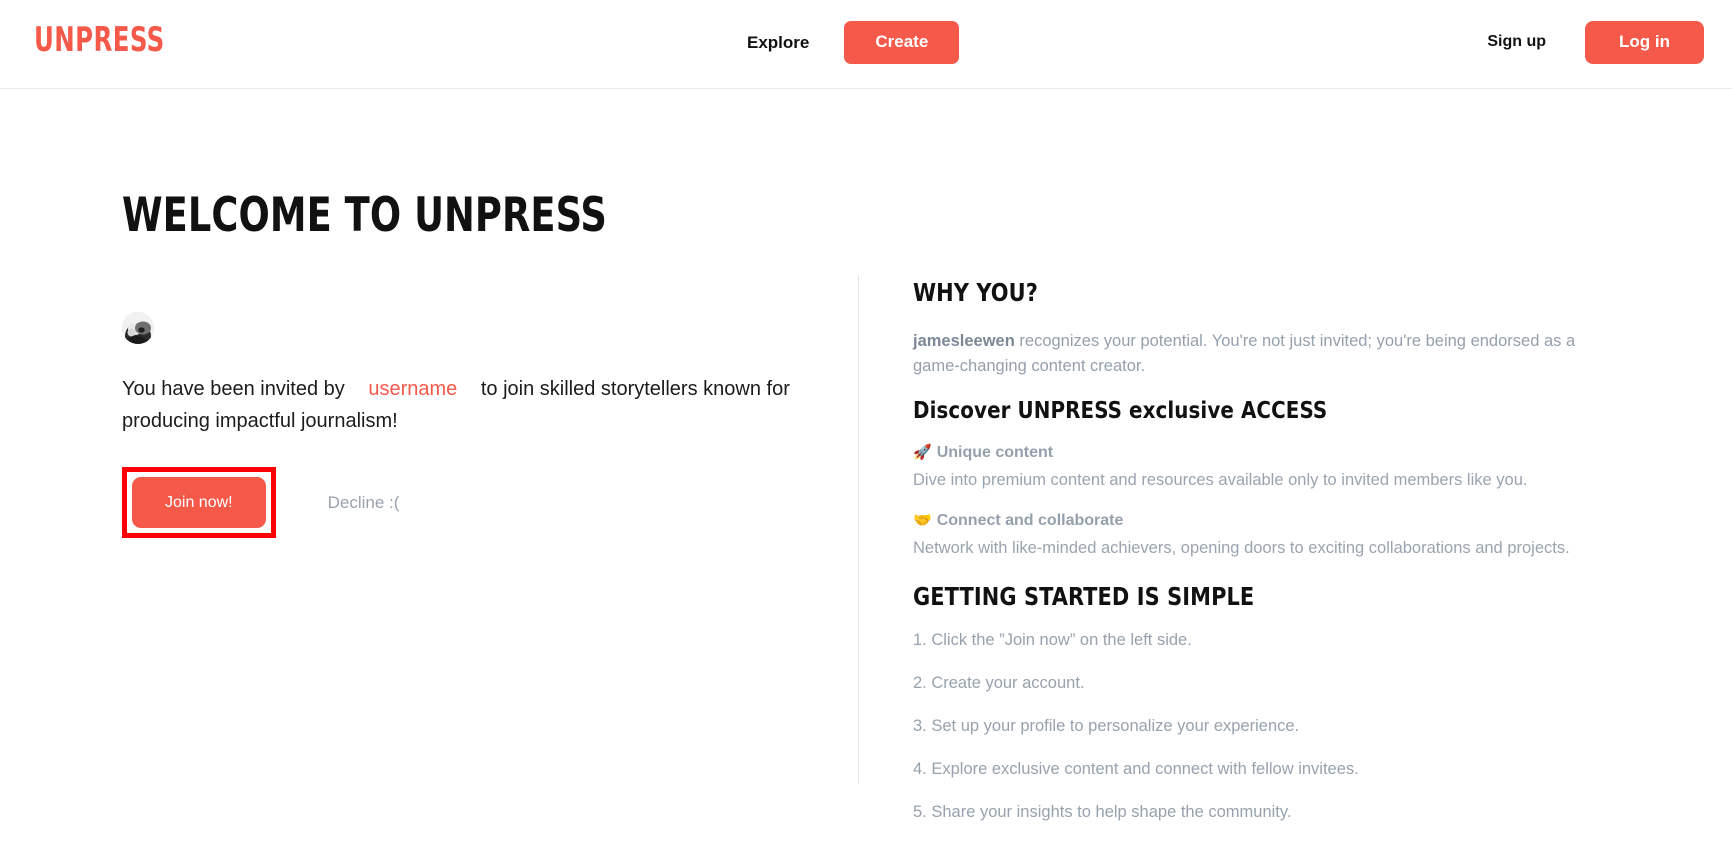 This screenshot has width=1732, height=849. What do you see at coordinates (364, 503) in the screenshot?
I see `decline-button: Decline :(` at bounding box center [364, 503].